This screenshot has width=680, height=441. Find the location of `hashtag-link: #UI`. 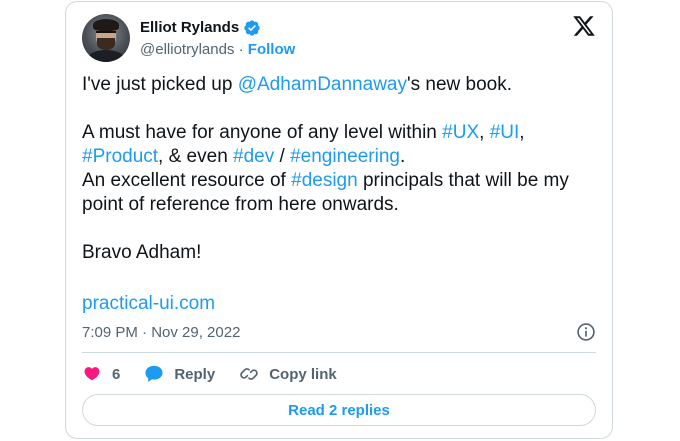

hashtag-link: #UI is located at coordinates (505, 132).